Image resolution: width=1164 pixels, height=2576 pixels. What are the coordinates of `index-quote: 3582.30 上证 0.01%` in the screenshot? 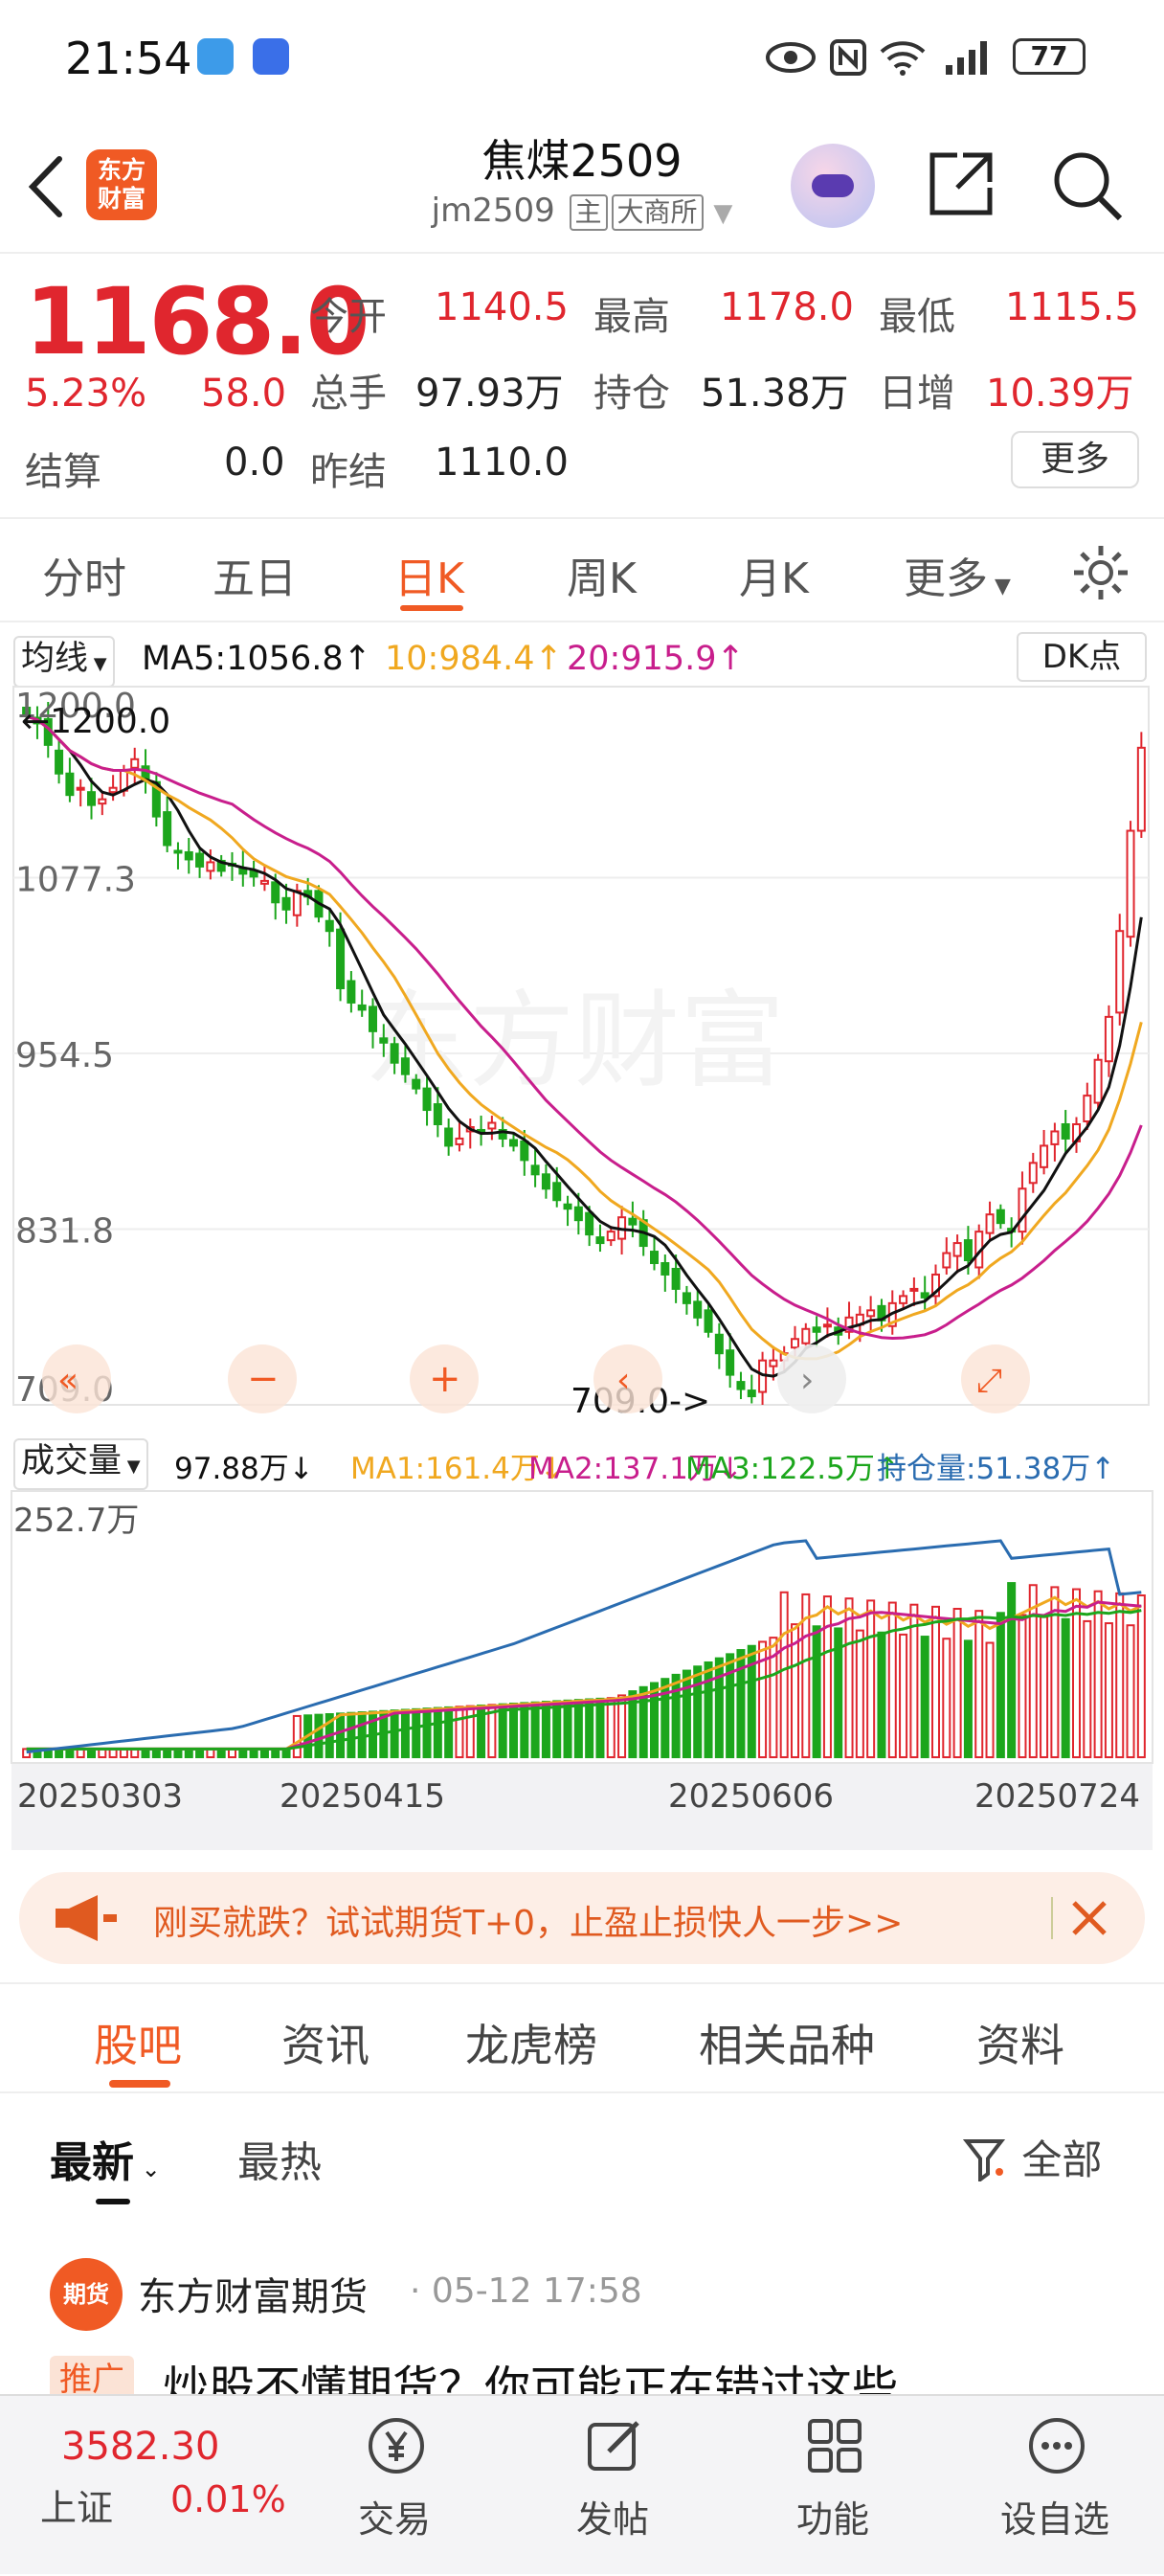 It's located at (149, 2486).